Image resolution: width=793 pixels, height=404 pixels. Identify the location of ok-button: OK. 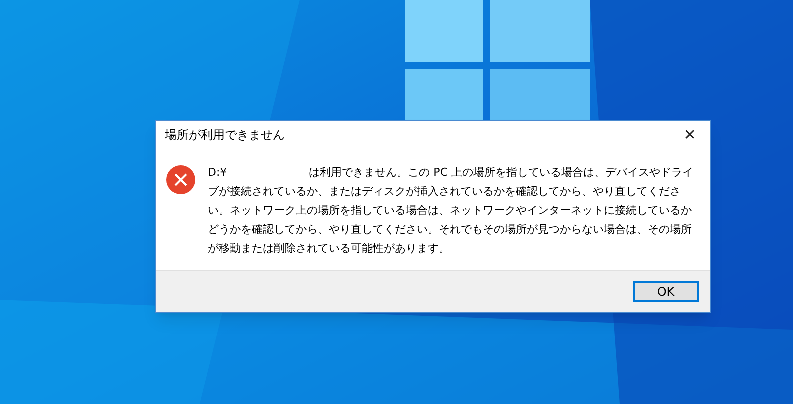
(666, 291).